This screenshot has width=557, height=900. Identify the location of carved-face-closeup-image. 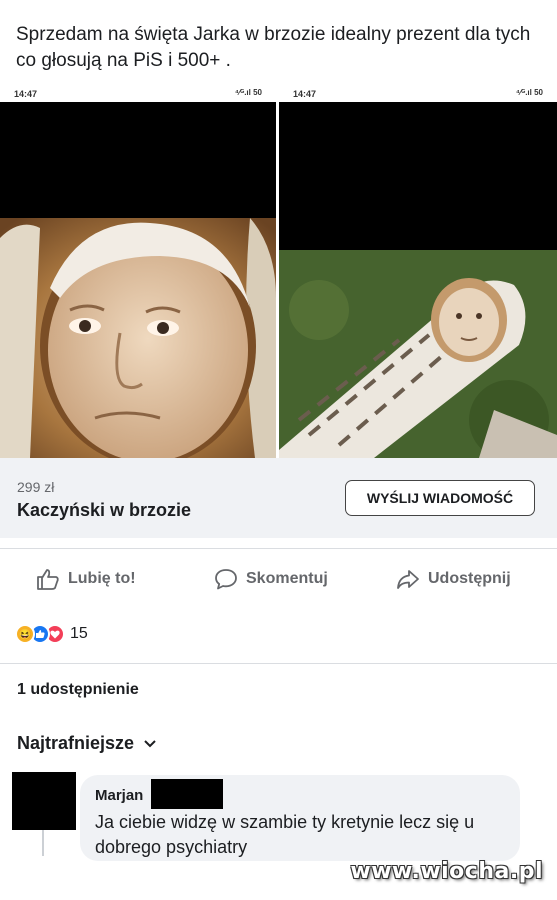
(138, 338).